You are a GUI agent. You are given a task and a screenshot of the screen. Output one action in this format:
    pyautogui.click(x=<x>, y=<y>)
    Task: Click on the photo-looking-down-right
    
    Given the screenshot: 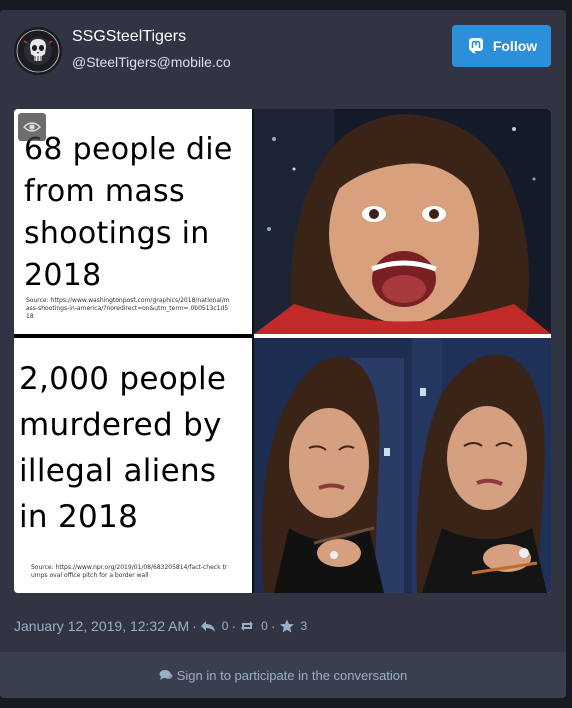 What is the action you would take?
    pyautogui.click(x=481, y=465)
    